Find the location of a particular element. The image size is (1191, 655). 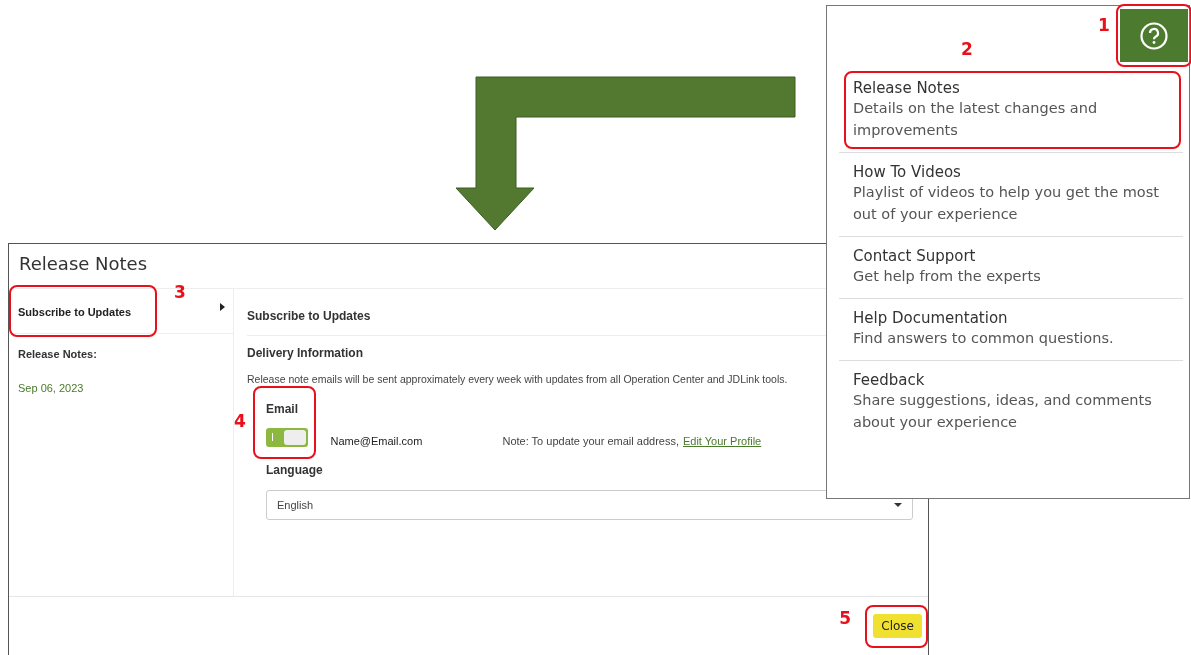

description-text: Release note emails will be sent approximately every week with updates from all Operation Center and JDLink tools. is located at coordinates (518, 380).